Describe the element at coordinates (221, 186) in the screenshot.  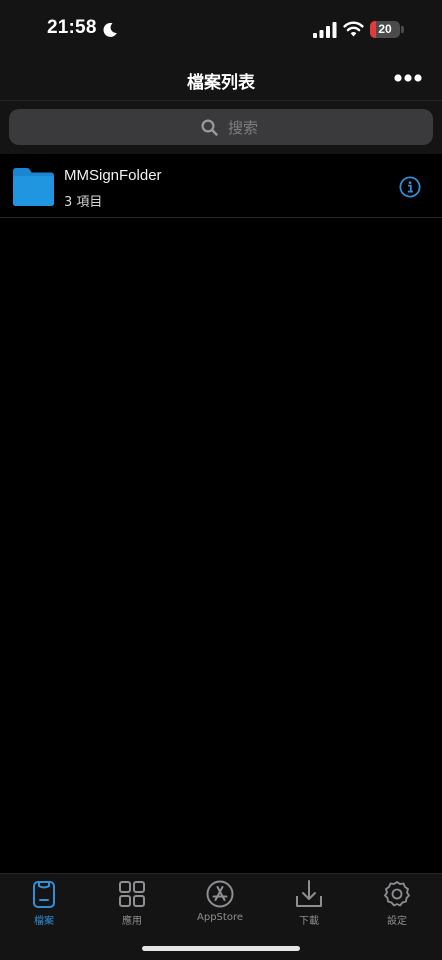
I see `file-row-mmsignfolder: MMSignFolder 3 項目` at that location.